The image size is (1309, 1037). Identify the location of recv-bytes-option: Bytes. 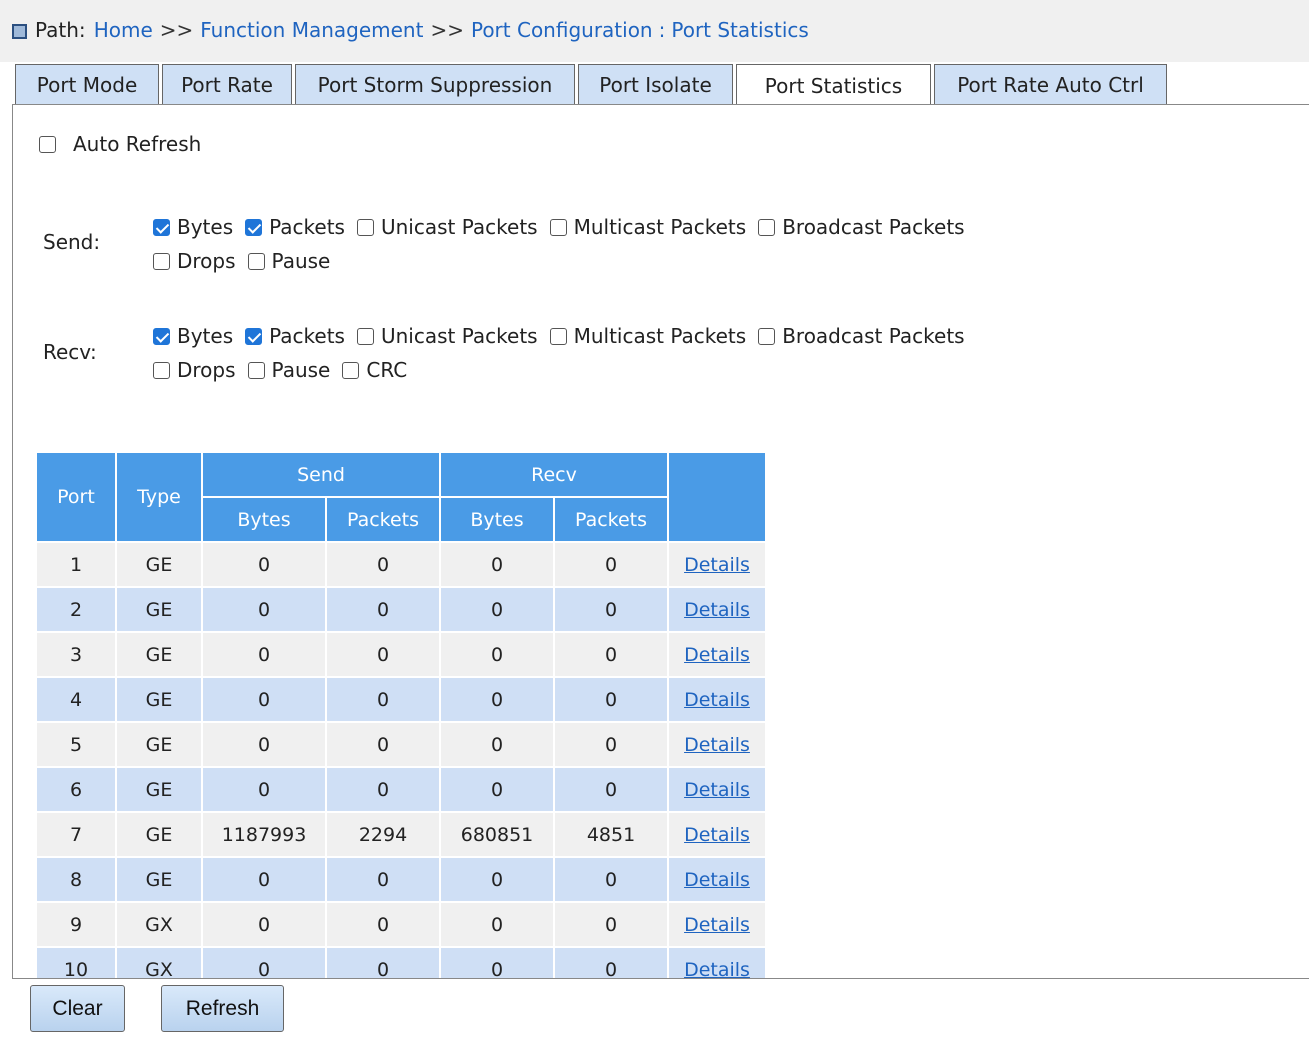
(193, 336).